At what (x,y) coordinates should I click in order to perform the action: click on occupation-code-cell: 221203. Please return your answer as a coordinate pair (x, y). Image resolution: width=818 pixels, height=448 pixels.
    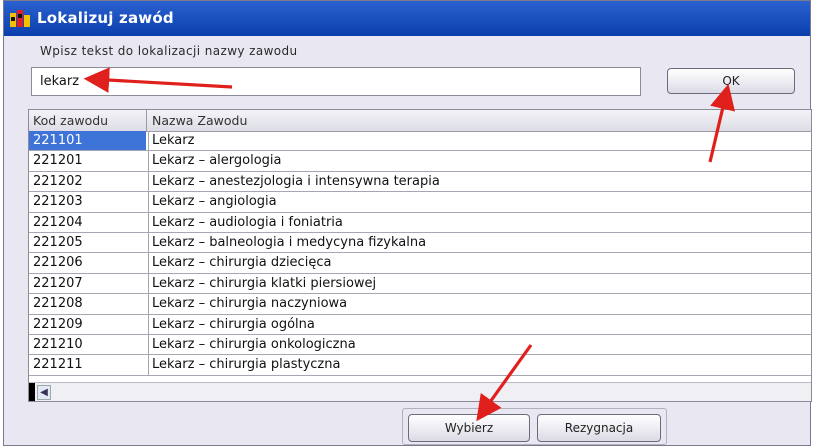
    Looking at the image, I should click on (58, 202).